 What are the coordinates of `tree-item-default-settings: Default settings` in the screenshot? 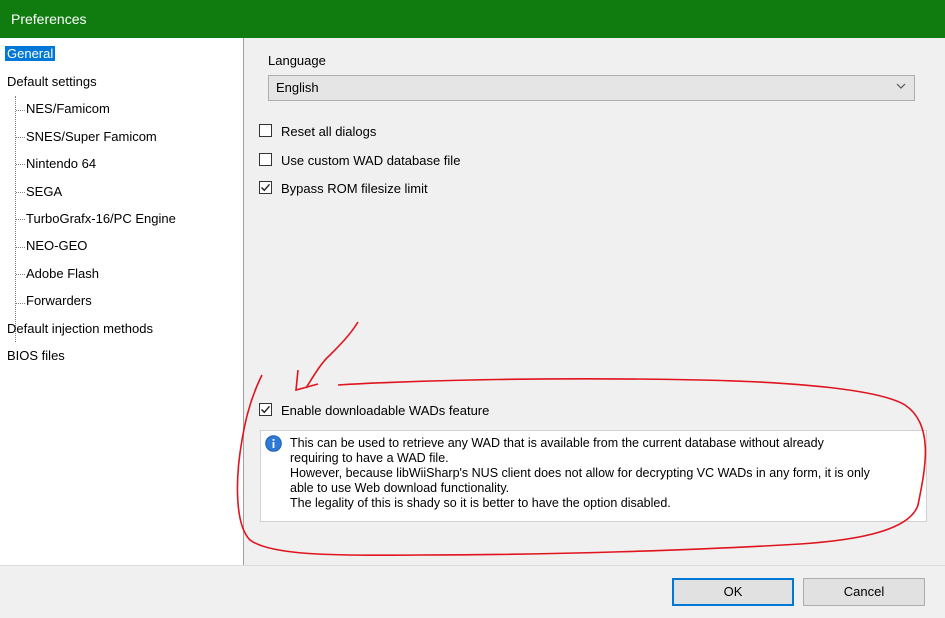 It's located at (52, 82).